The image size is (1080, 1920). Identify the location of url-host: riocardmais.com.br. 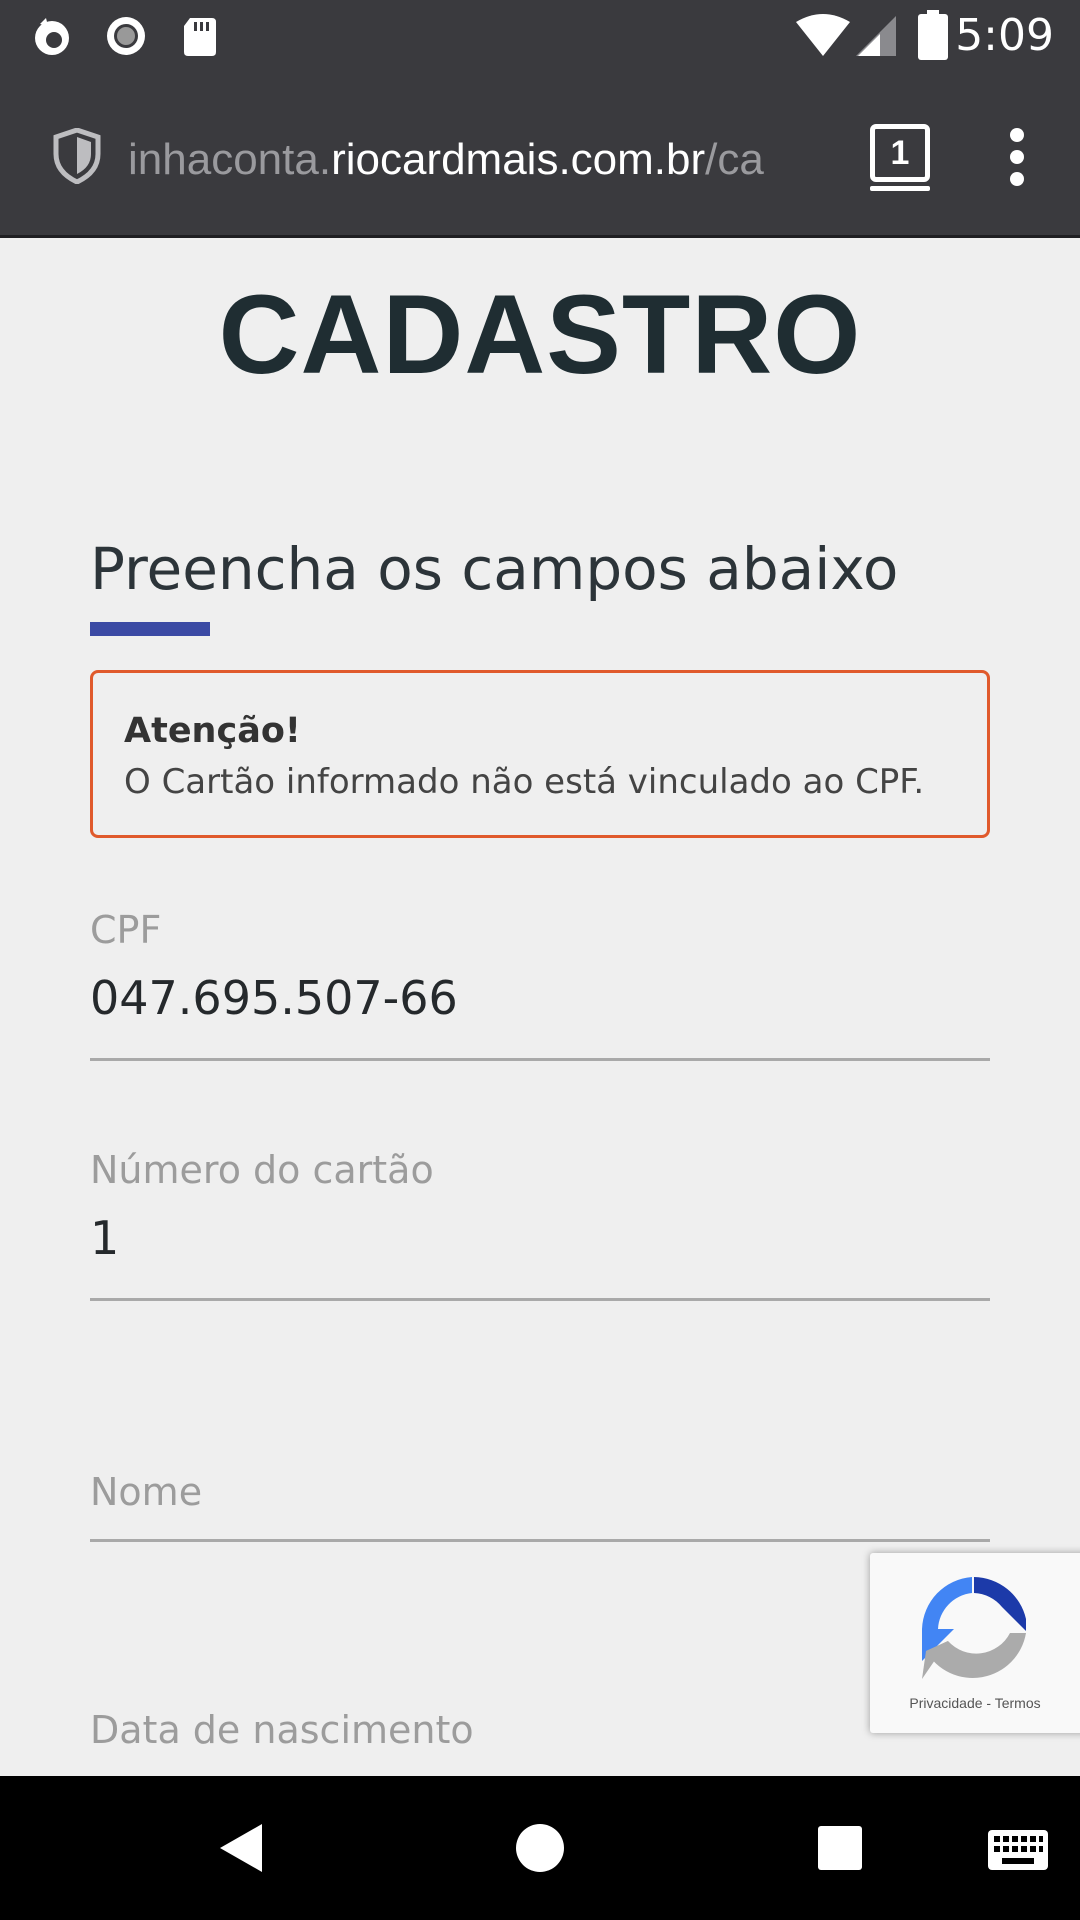
(518, 159).